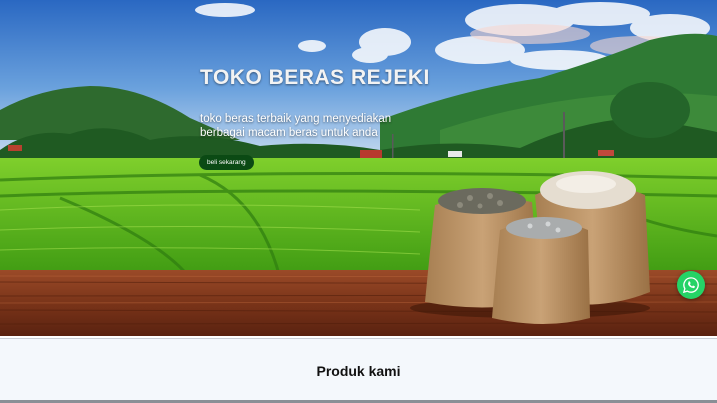  I want to click on products-section-title: Produk kami, so click(358, 371).